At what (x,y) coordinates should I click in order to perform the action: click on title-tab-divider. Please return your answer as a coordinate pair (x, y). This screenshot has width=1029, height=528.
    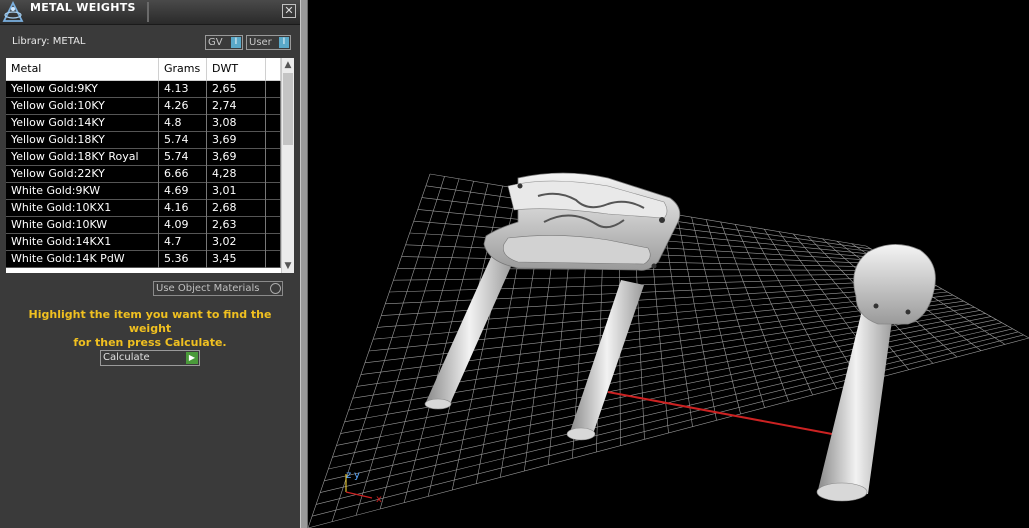
    Looking at the image, I should click on (148, 12).